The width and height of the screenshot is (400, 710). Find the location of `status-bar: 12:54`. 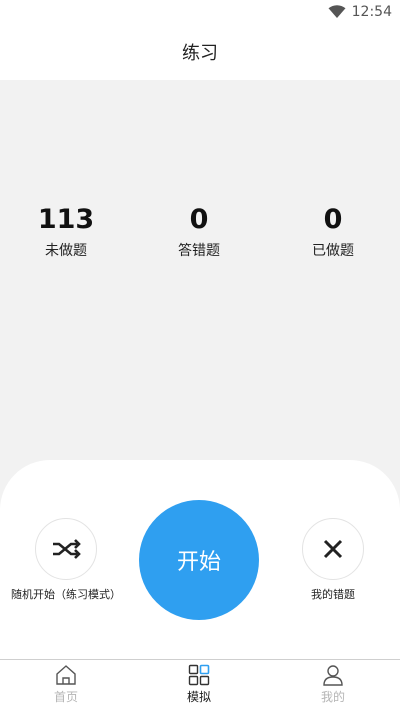

status-bar: 12:54 is located at coordinates (200, 12).